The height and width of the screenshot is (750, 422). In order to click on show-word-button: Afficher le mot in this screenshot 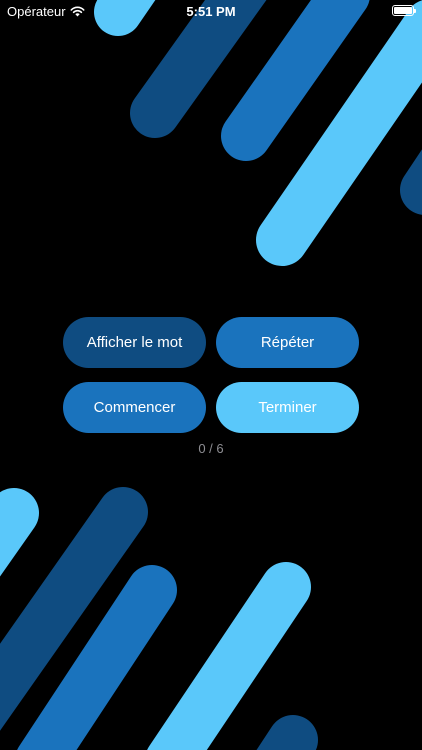, I will do `click(134, 342)`.